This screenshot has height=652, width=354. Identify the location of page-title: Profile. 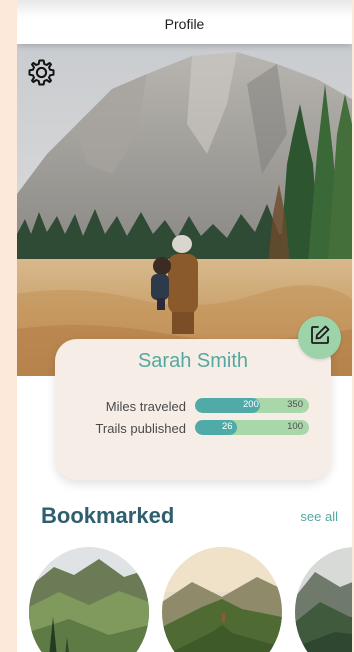
(184, 24).